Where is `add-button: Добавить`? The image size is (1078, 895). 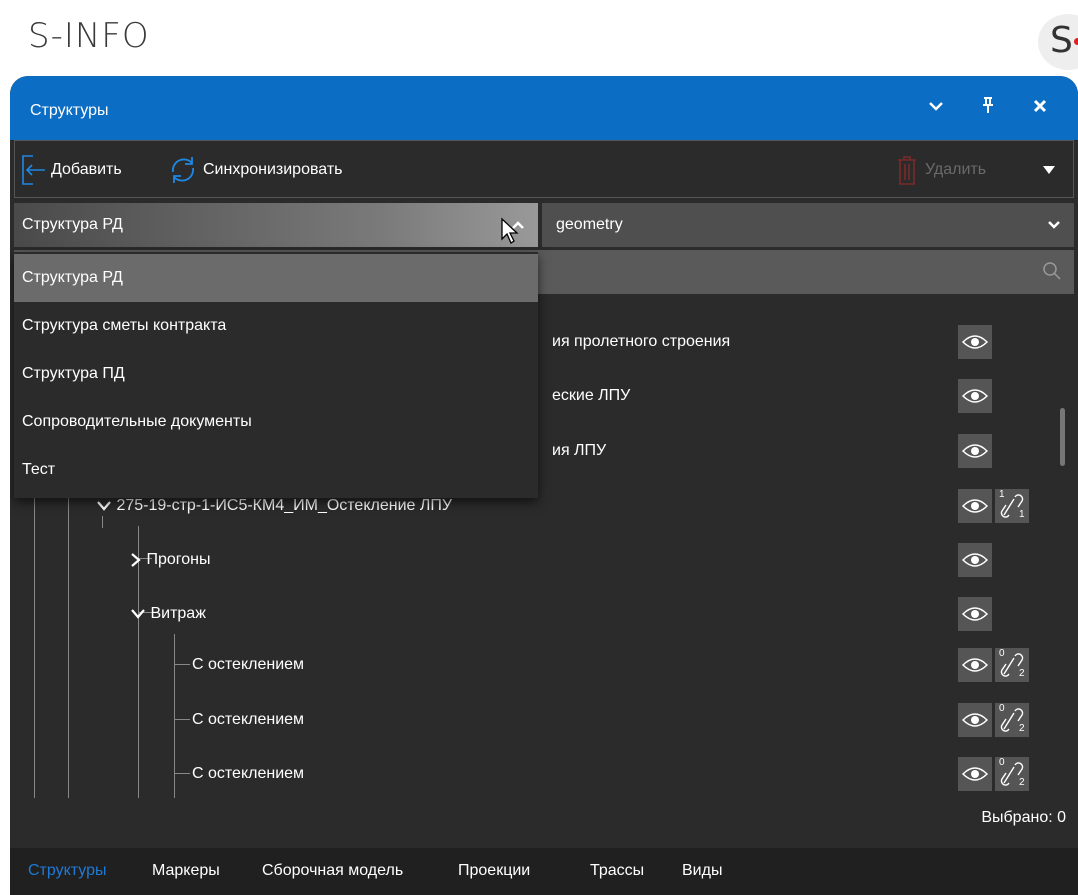 add-button: Добавить is located at coordinates (70, 170).